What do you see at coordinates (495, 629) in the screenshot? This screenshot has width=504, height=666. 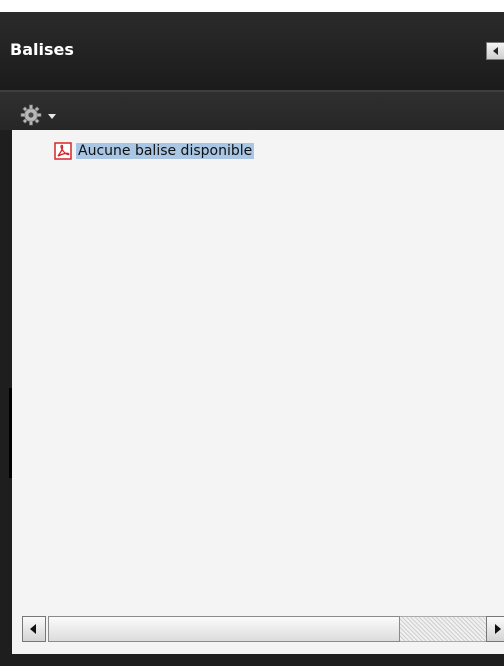 I see `scroll-right-icon` at bounding box center [495, 629].